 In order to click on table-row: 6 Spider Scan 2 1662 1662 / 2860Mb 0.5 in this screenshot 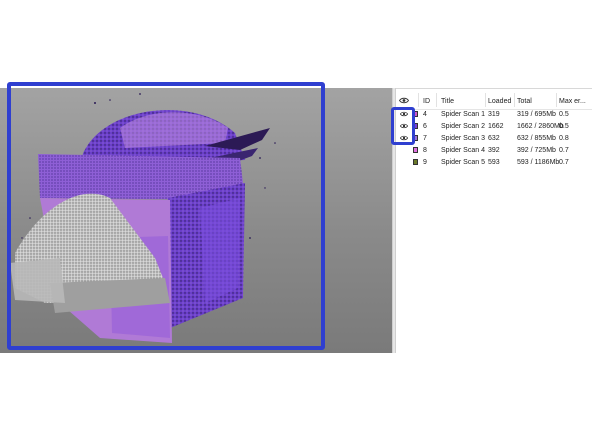, I will do `click(494, 126)`.